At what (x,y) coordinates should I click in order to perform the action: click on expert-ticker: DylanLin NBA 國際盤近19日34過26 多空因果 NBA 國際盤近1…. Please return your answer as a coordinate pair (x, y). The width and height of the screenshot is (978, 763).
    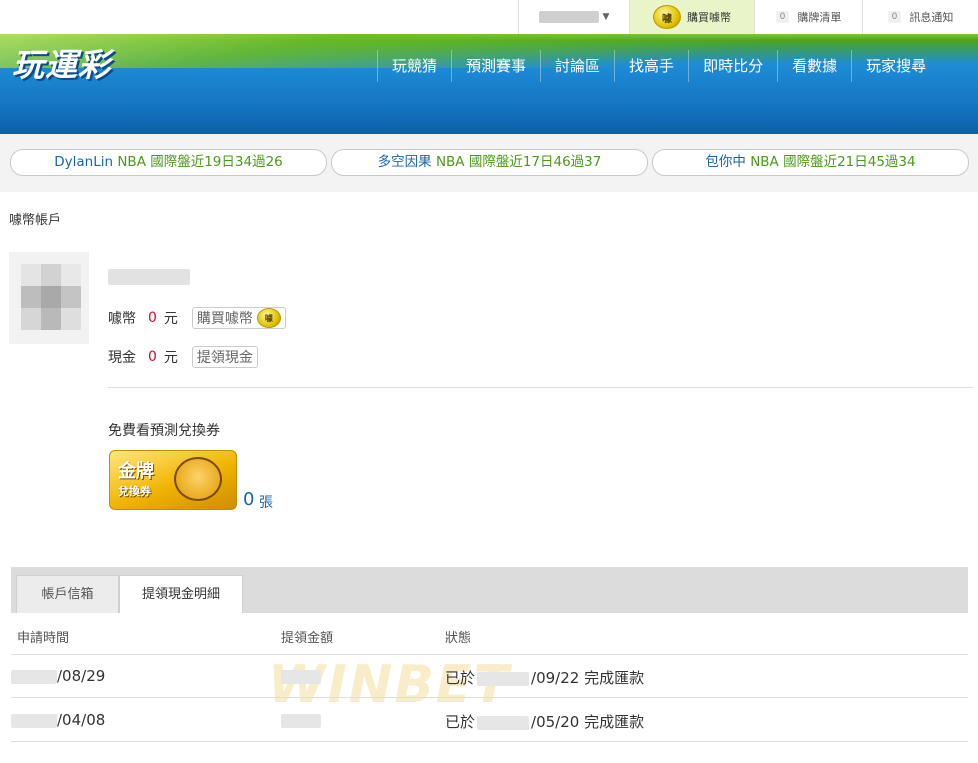
    Looking at the image, I should click on (489, 165).